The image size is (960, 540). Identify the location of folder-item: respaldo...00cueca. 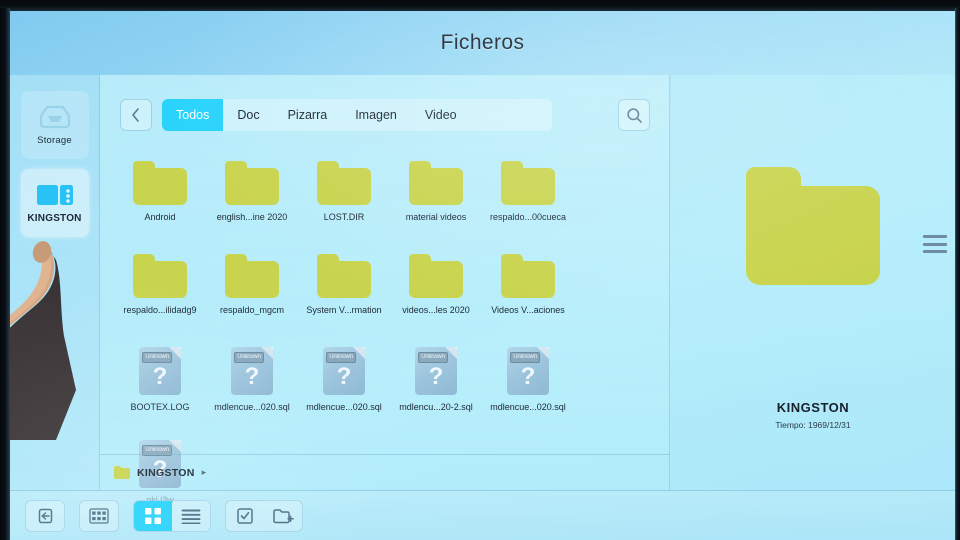
(528, 201).